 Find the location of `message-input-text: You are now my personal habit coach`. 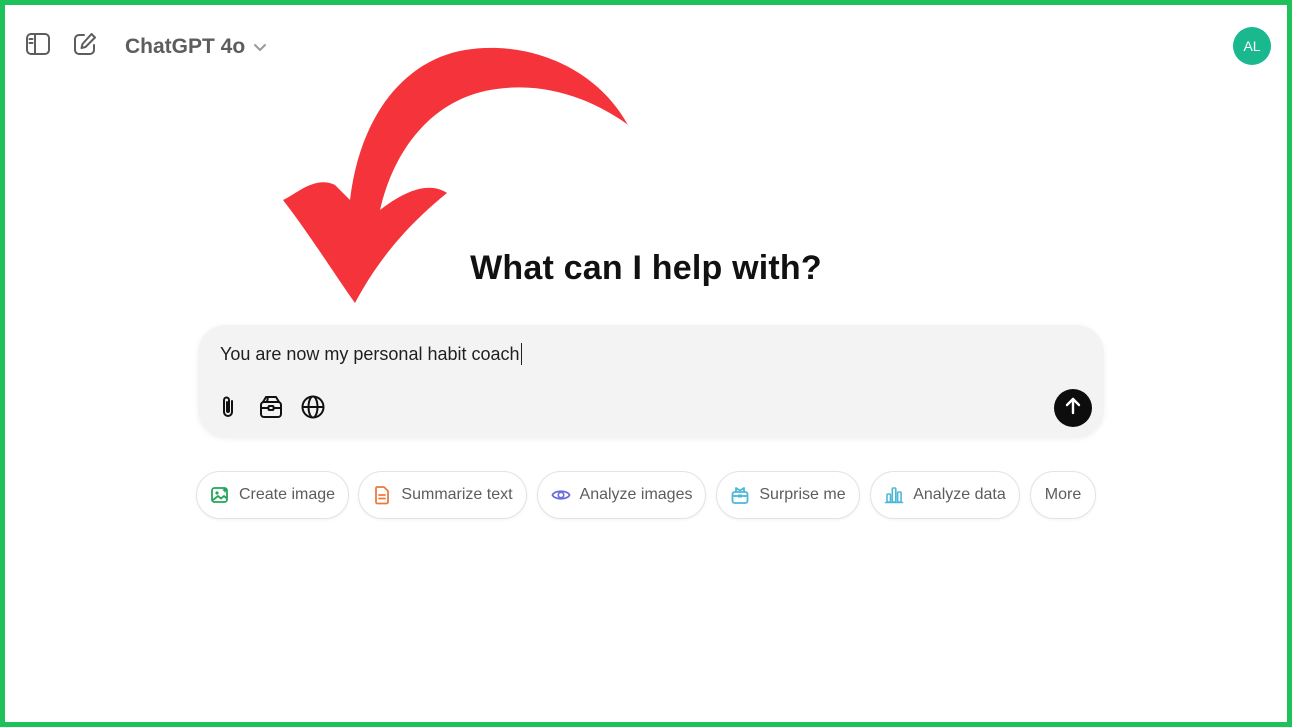

message-input-text: You are now my personal habit coach is located at coordinates (370, 353).